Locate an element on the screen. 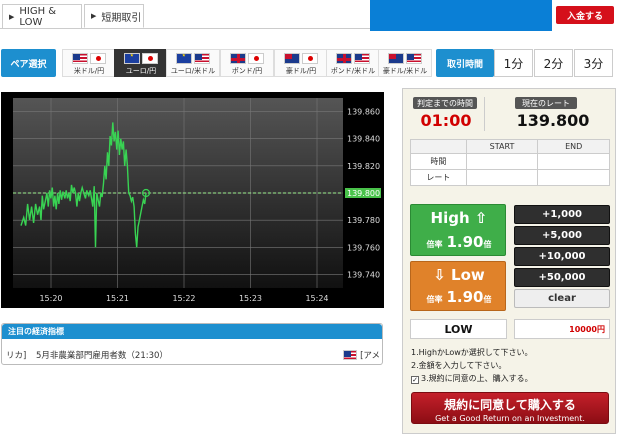 This screenshot has width=619, height=434. trade-time-label: 取引時間 is located at coordinates (465, 63).